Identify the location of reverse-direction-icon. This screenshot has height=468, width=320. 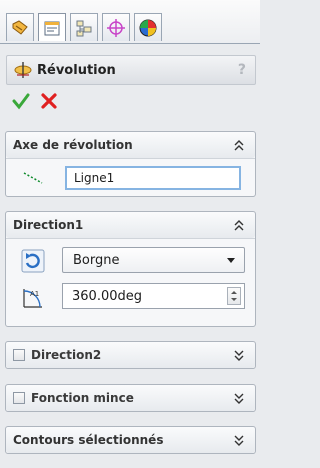
(33, 261).